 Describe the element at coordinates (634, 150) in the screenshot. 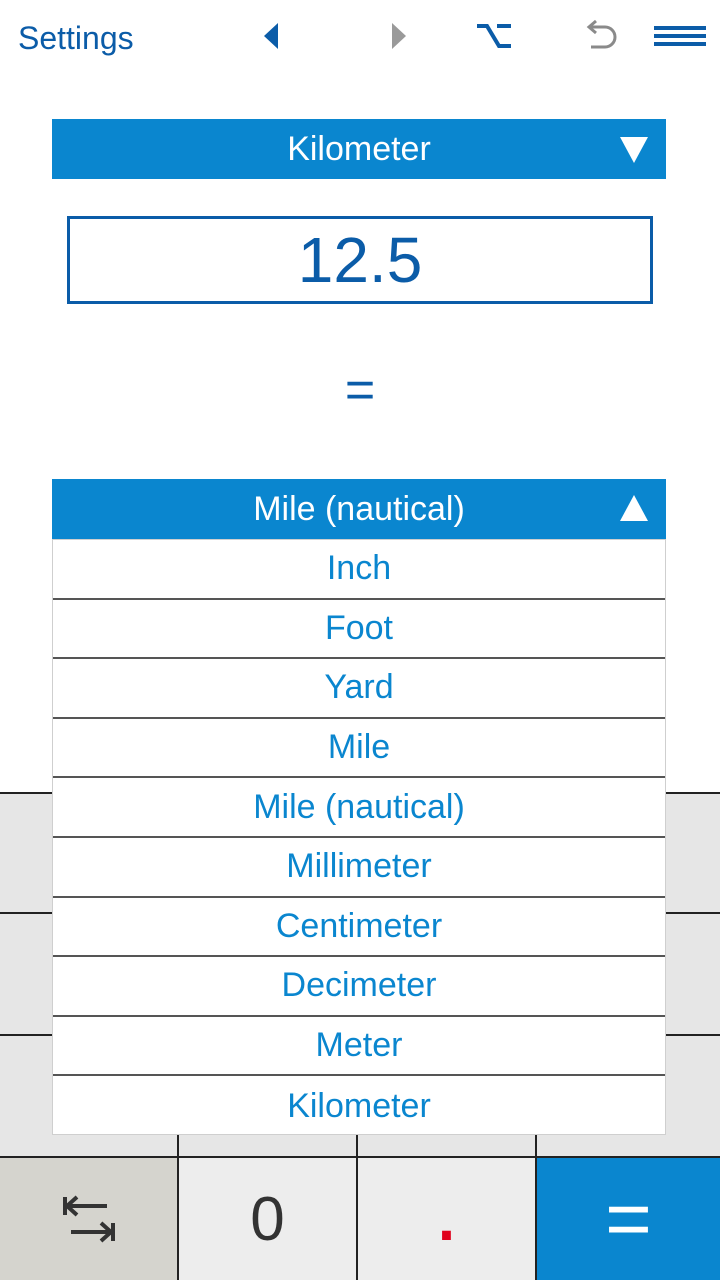

I see `dropdown-down-icon` at that location.